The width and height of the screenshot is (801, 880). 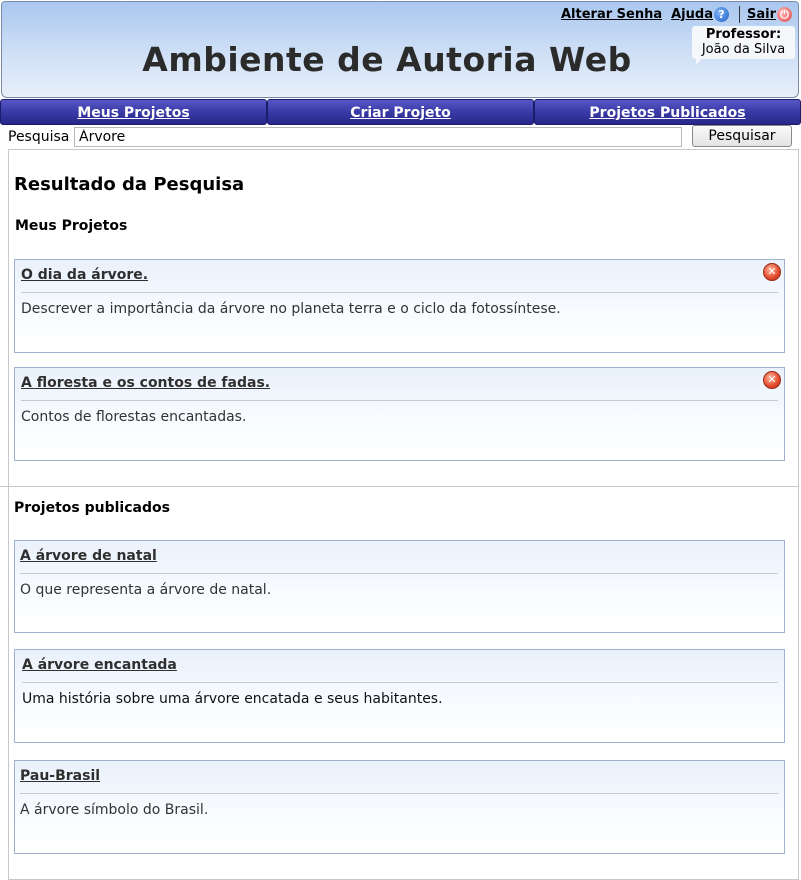 I want to click on help-link: Ajuda, so click(x=692, y=14).